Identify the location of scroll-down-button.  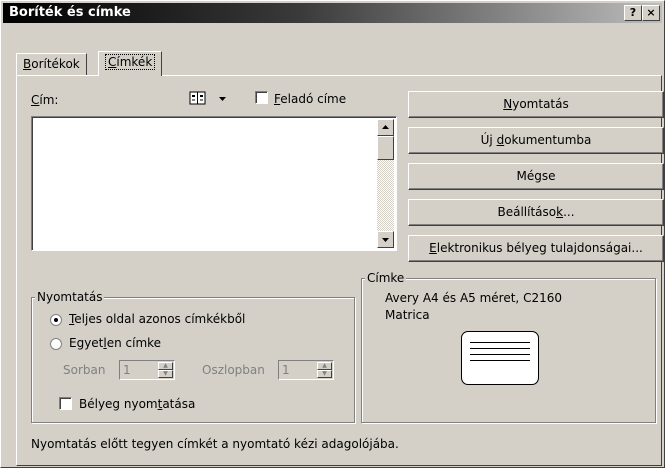
(385, 239).